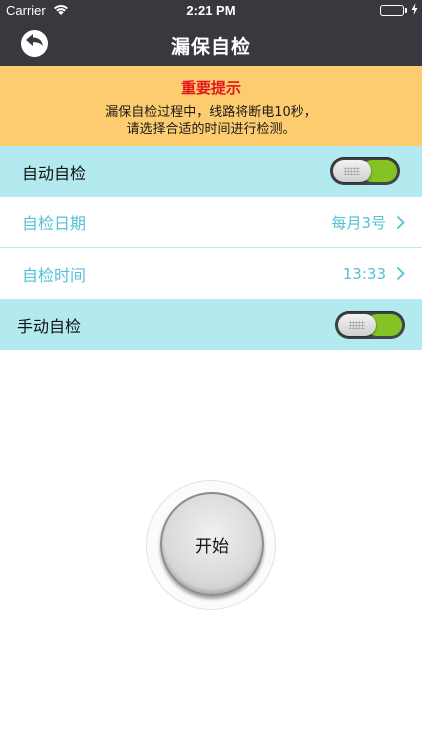 This screenshot has height=750, width=422. I want to click on status-bar: Carrier 2:21 PM, so click(211, 11).